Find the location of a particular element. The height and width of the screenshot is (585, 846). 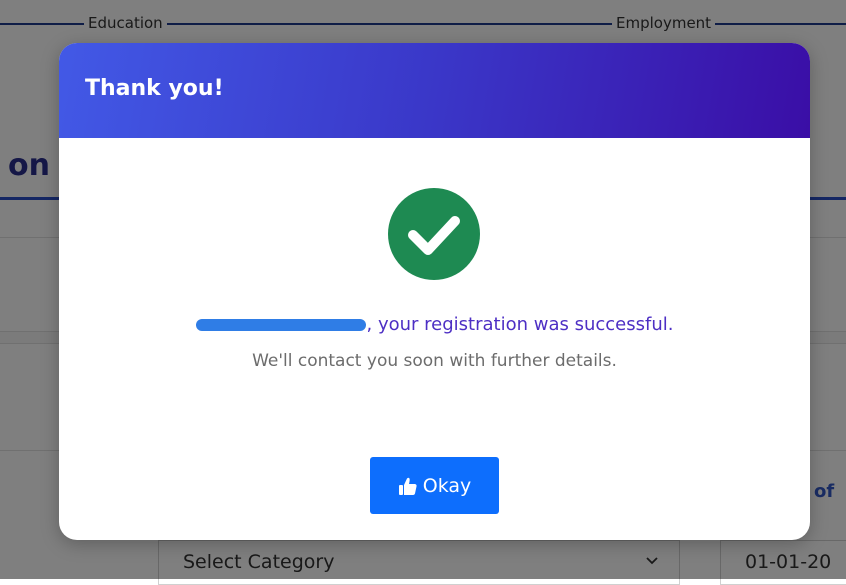

success-message: , your registration was successful. is located at coordinates (434, 325).